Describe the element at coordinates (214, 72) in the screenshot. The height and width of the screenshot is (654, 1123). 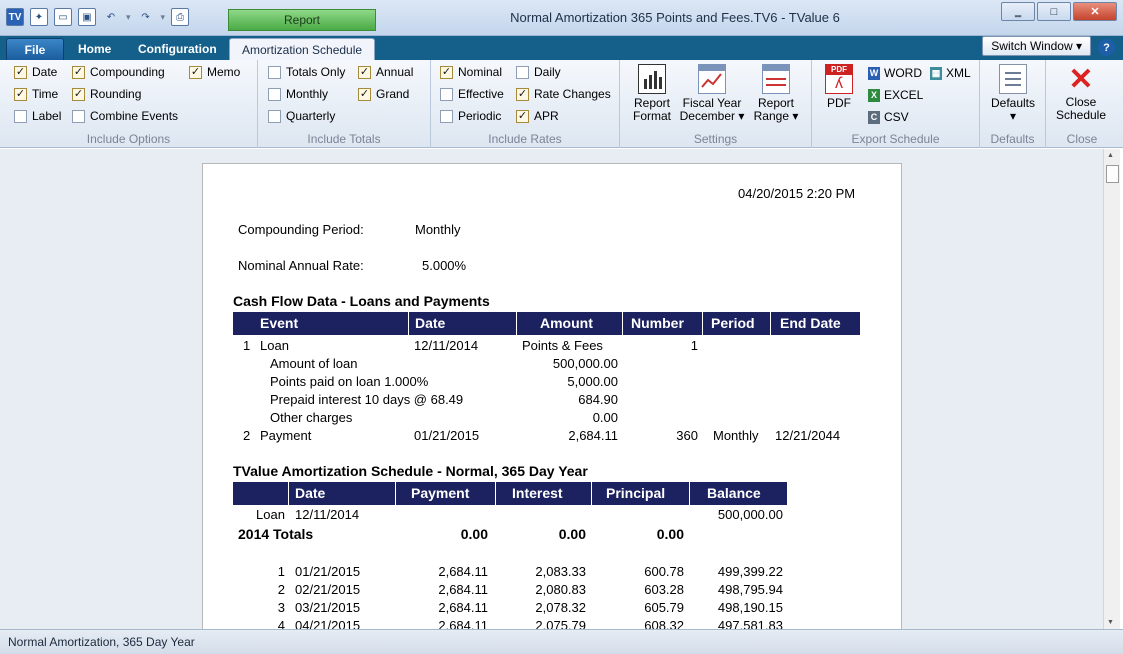
I see `checkbox-memo: ✓ Memo` at that location.